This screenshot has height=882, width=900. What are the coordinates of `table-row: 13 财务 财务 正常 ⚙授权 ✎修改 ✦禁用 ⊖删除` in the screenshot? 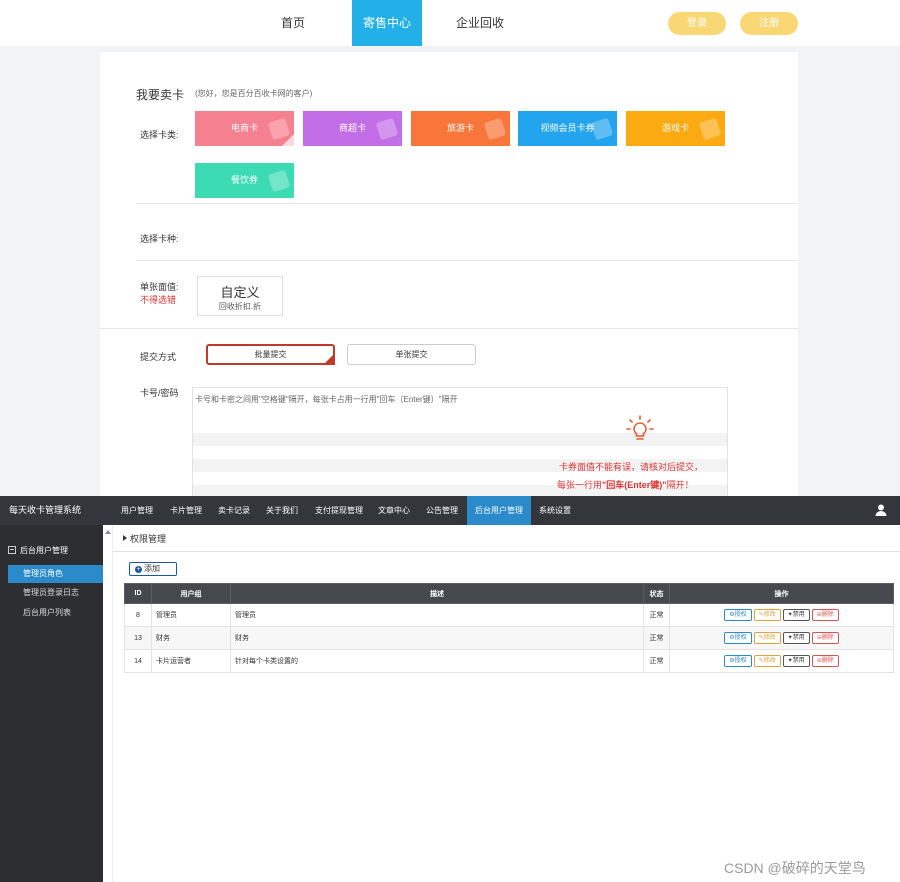 It's located at (509, 638).